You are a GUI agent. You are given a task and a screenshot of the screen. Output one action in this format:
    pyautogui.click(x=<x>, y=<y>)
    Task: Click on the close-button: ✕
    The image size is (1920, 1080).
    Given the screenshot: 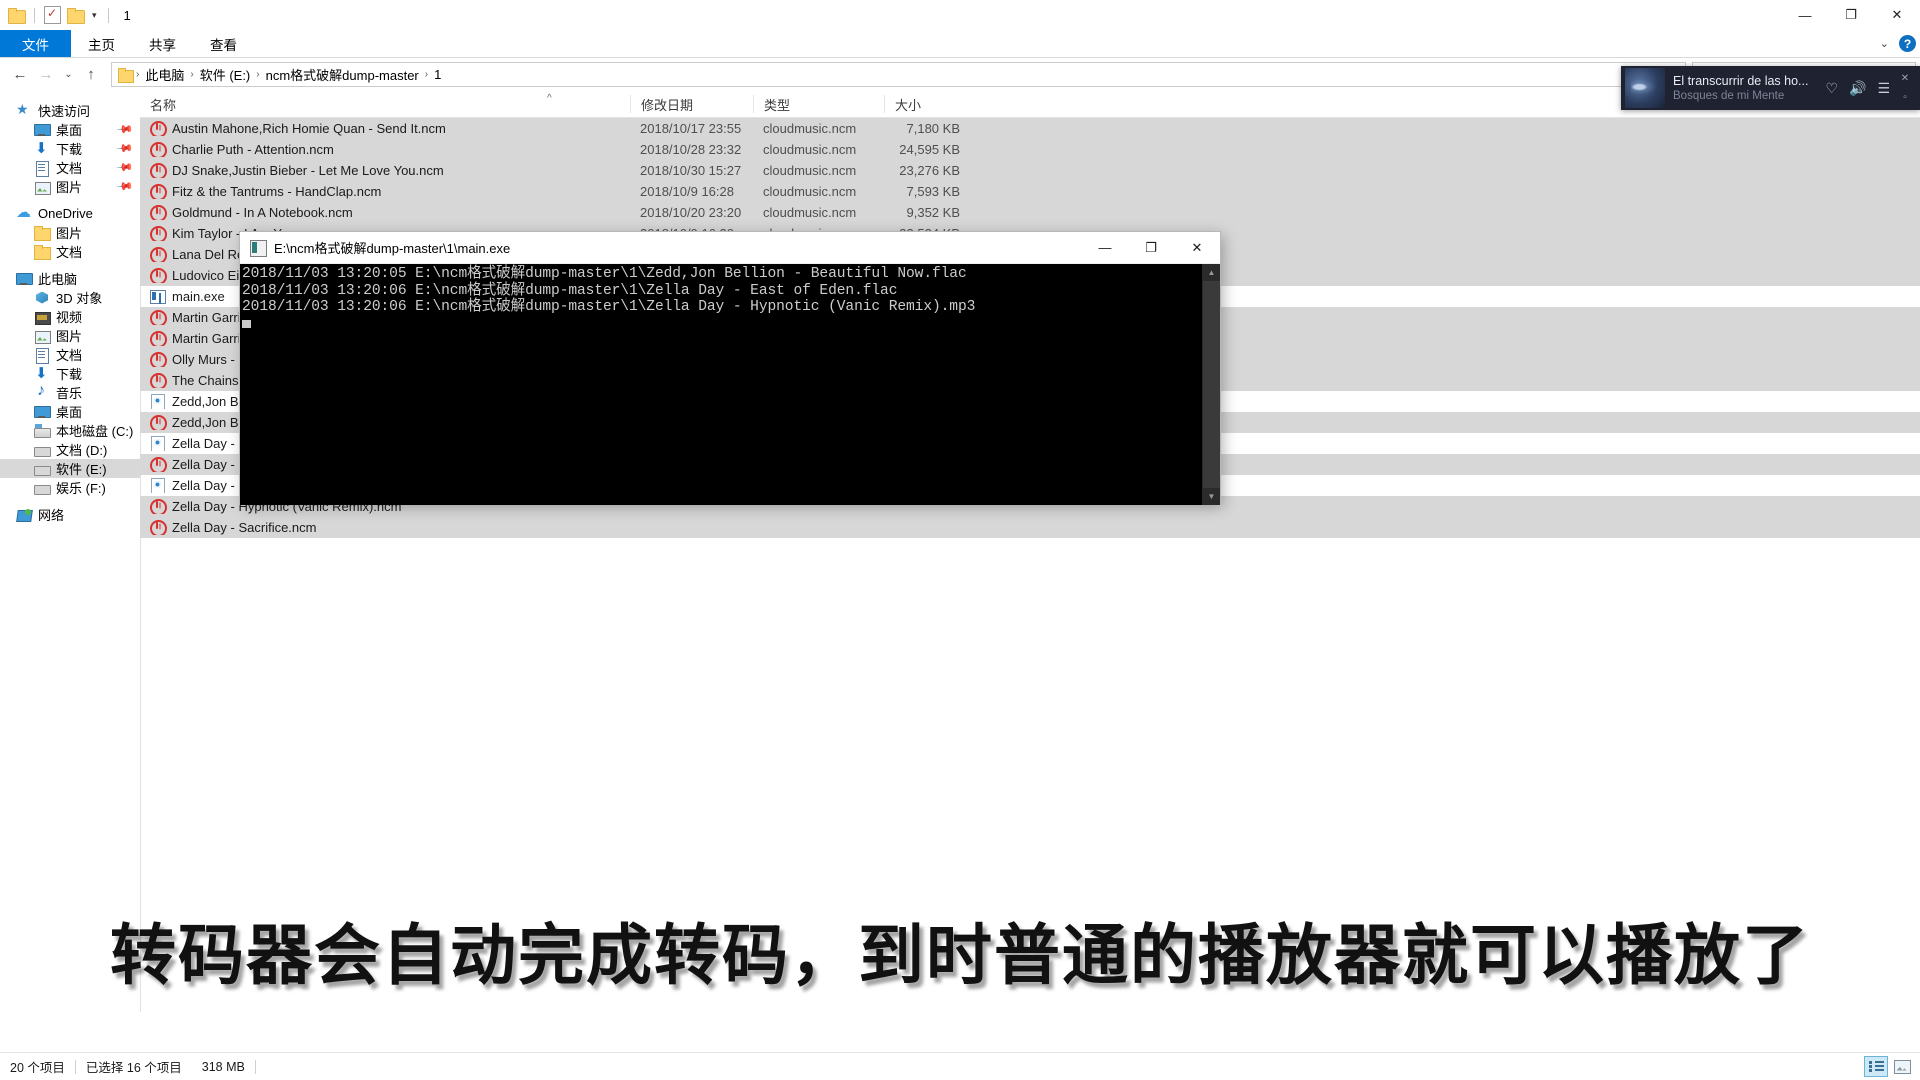 What is the action you would take?
    pyautogui.click(x=1897, y=15)
    